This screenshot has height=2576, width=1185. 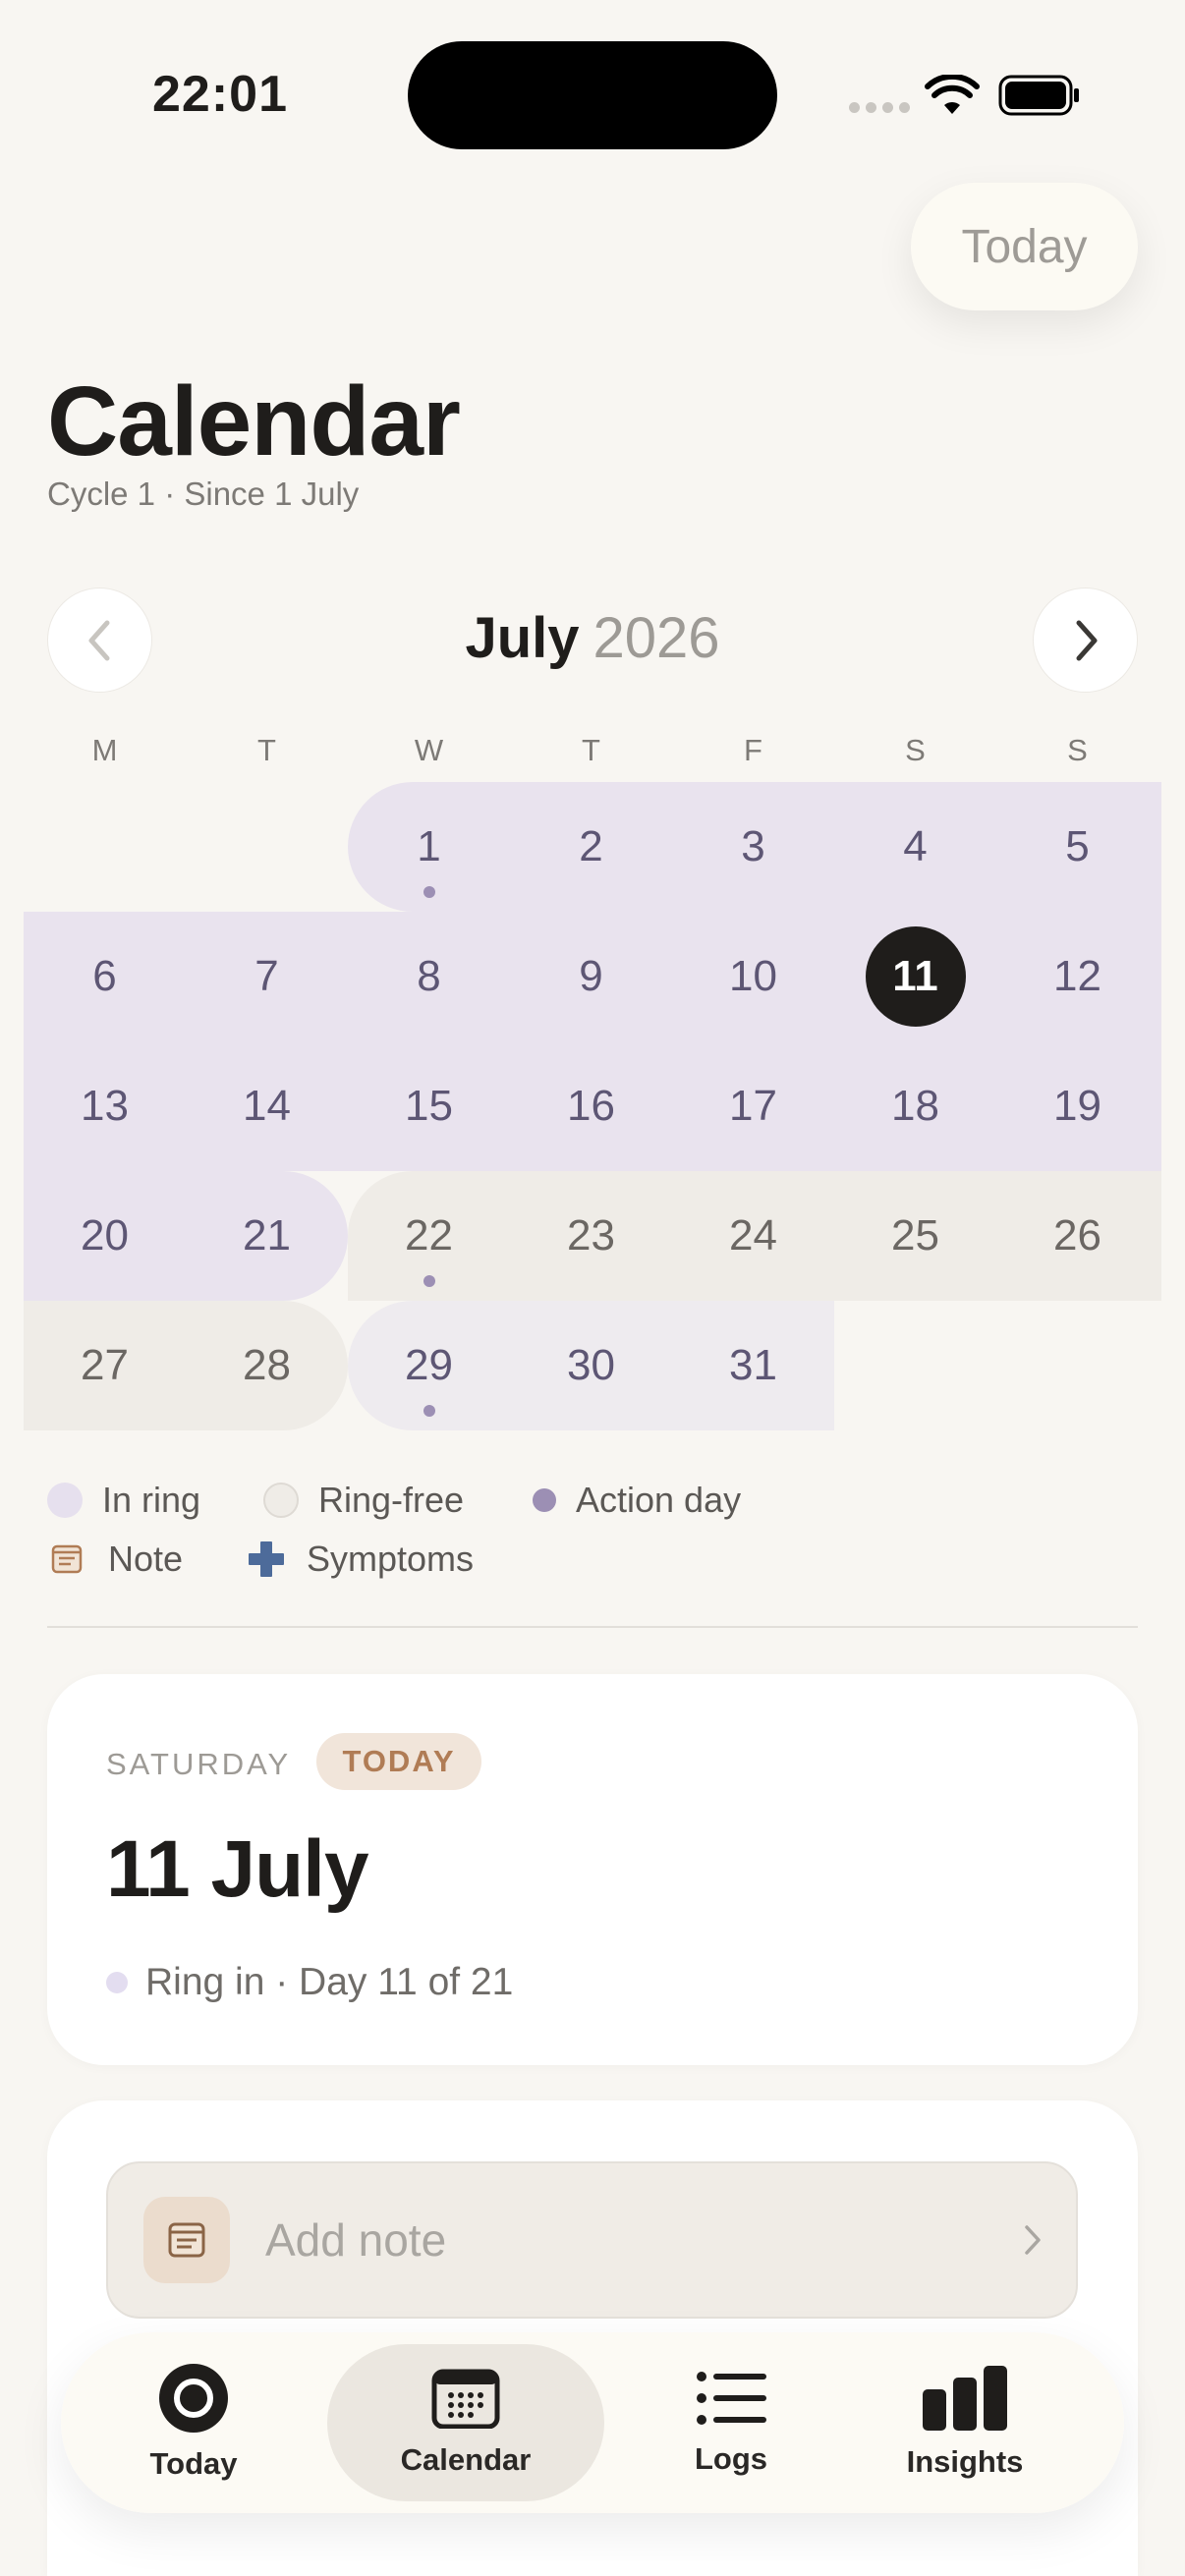 I want to click on symptoms-plus-icon, so click(x=266, y=1559).